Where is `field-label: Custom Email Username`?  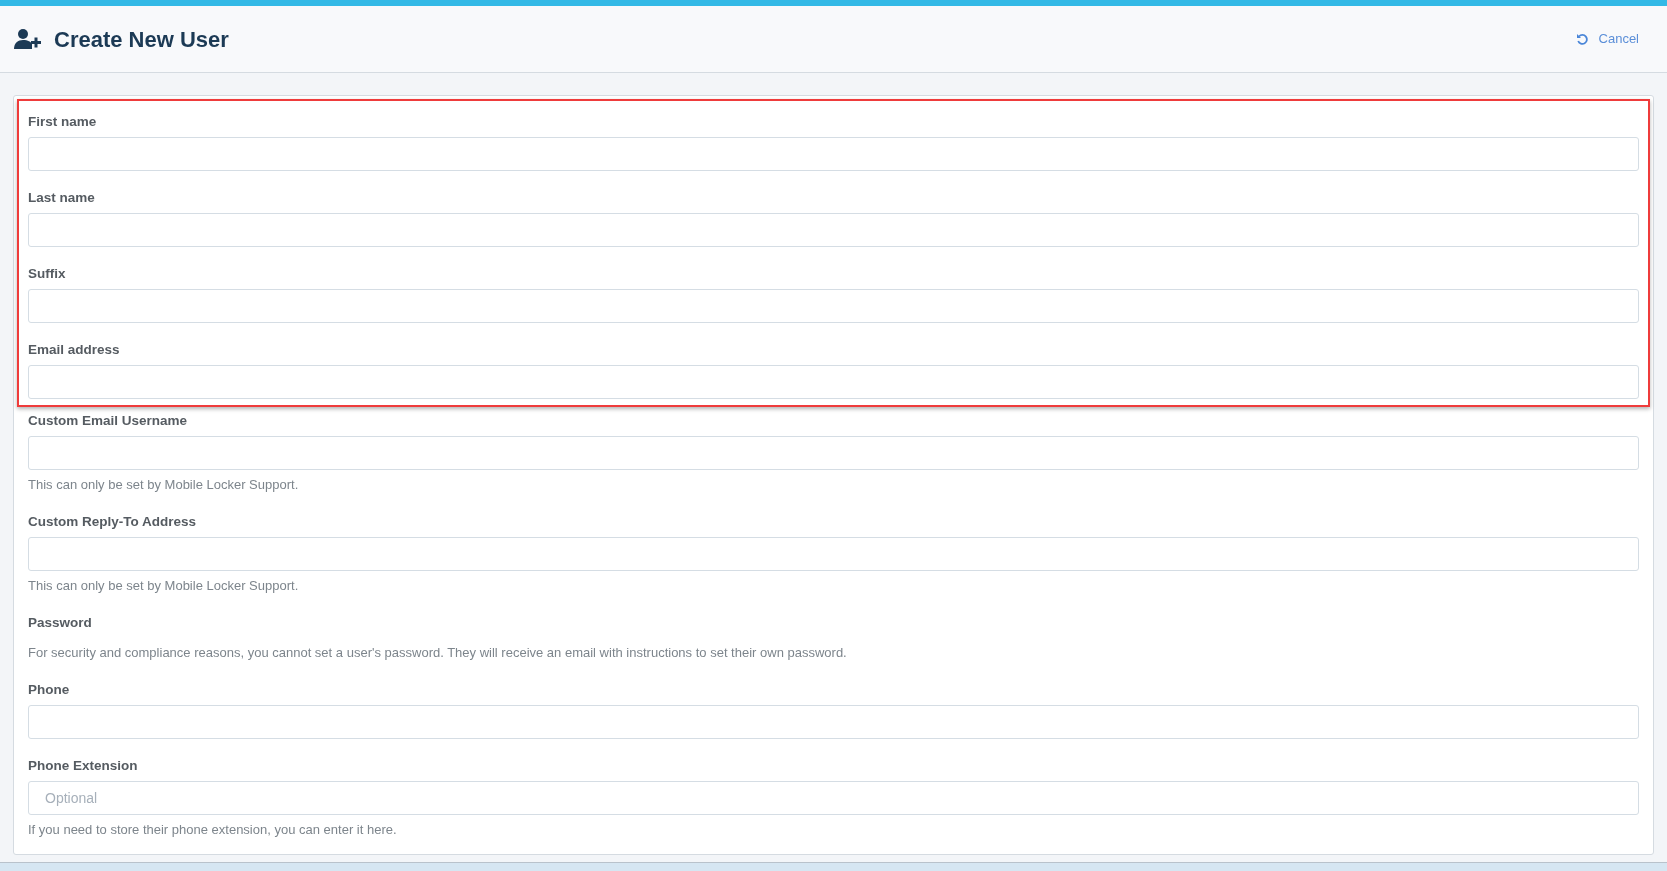
field-label: Custom Email Username is located at coordinates (108, 421).